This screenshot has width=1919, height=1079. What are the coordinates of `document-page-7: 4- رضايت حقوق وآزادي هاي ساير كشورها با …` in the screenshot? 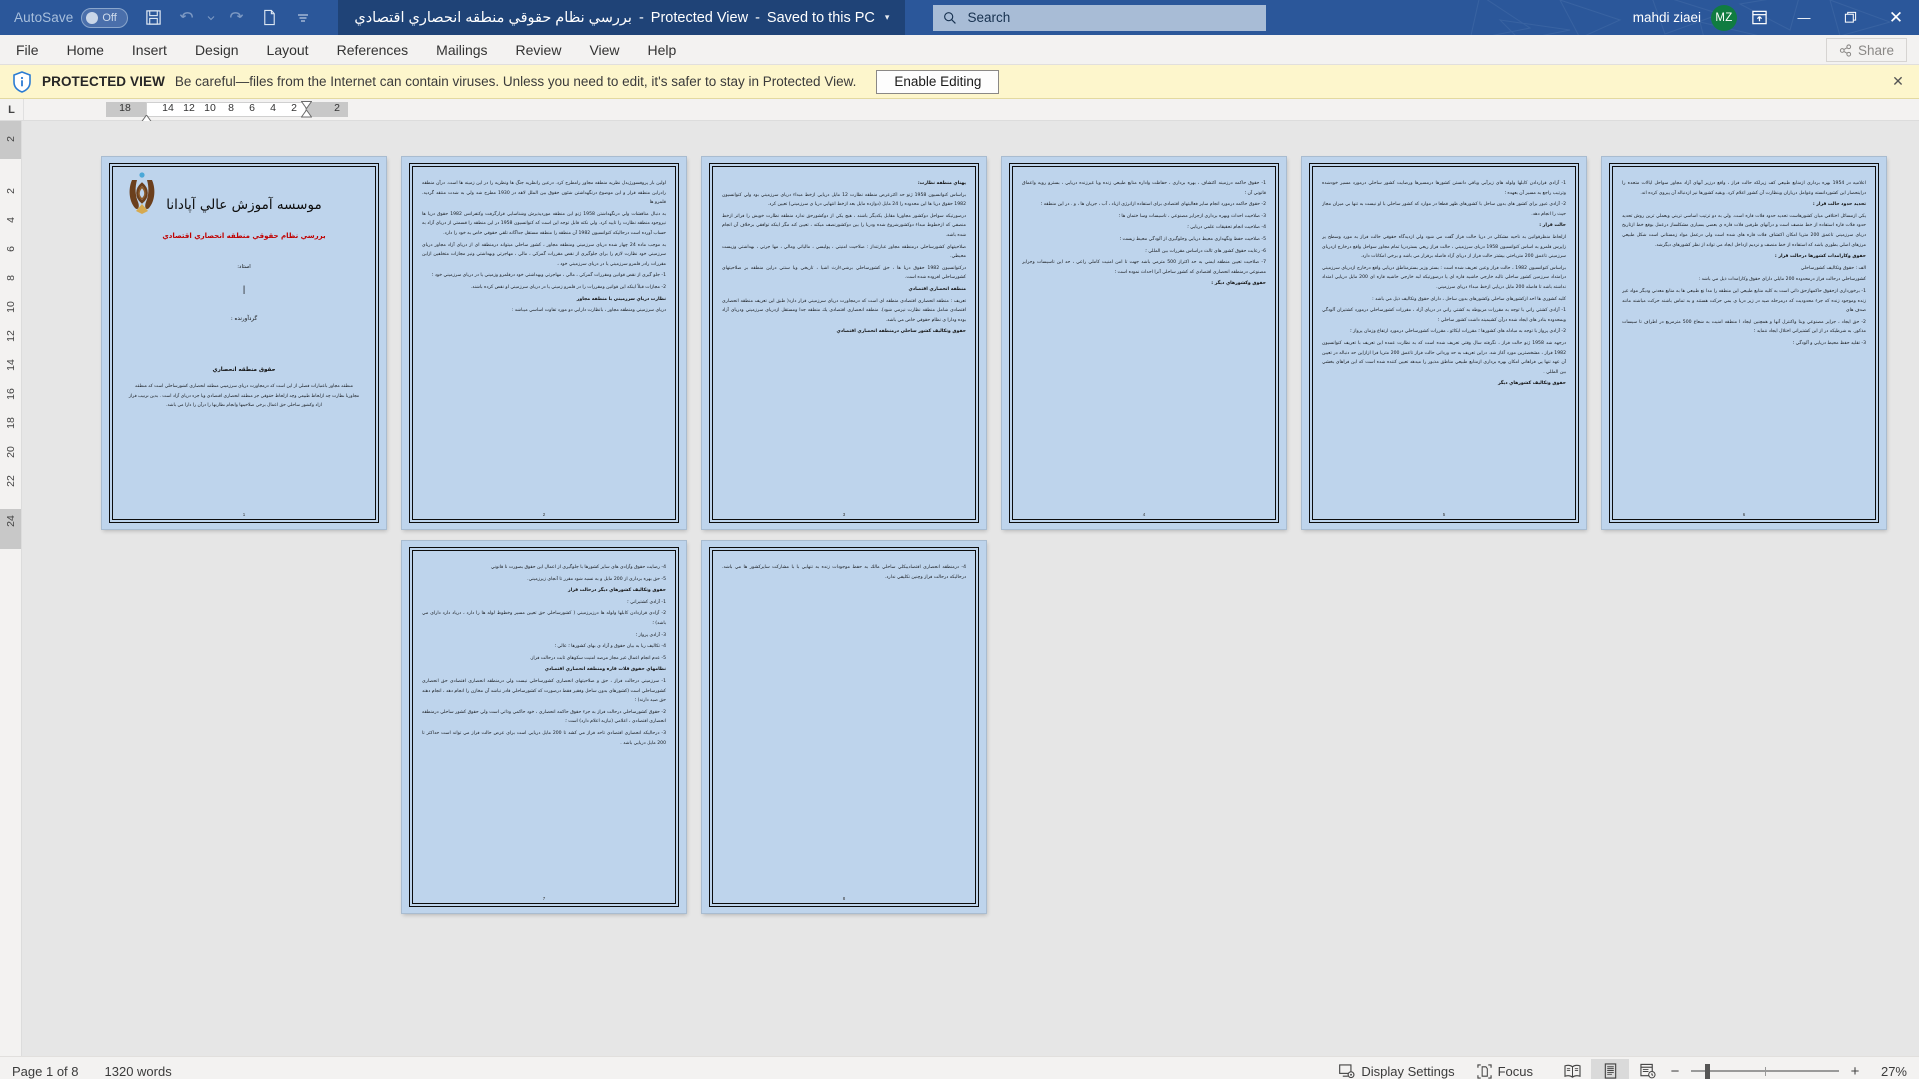 It's located at (544, 727).